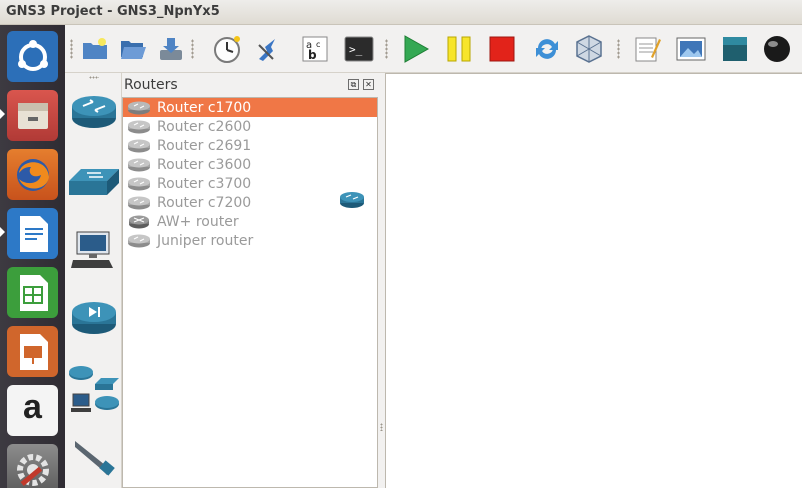 Image resolution: width=802 pixels, height=488 pixels. I want to click on link-category-icon, so click(93, 456).